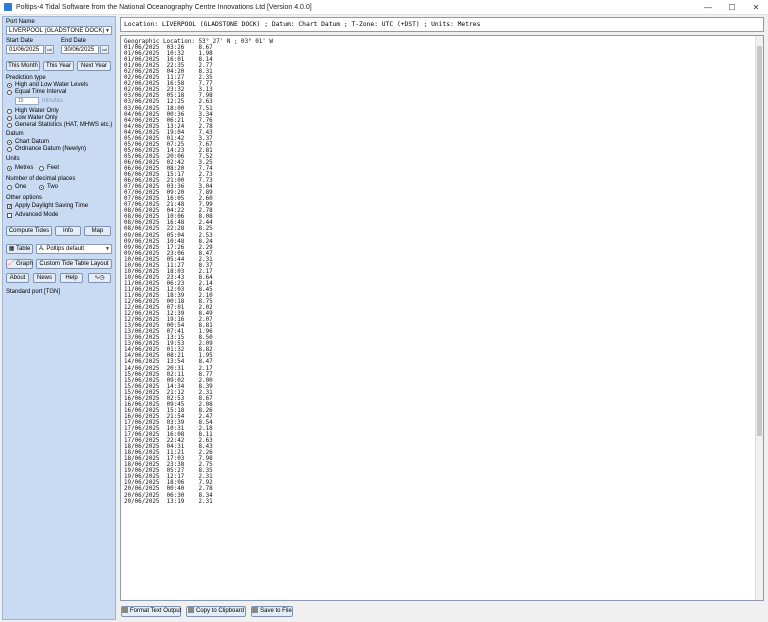  Describe the element at coordinates (25, 49) in the screenshot. I see `start-date-input: 01/06/2025` at that location.